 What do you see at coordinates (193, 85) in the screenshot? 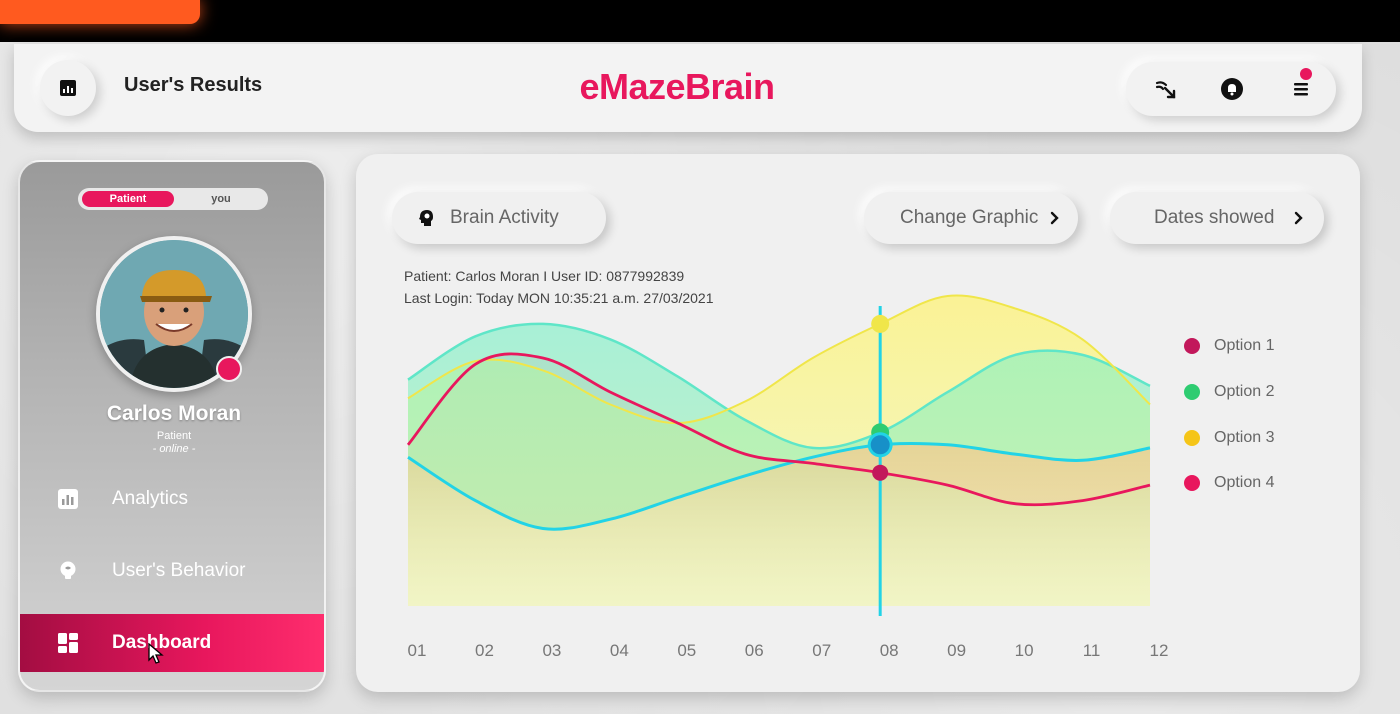
I see `page-title: User's Results` at bounding box center [193, 85].